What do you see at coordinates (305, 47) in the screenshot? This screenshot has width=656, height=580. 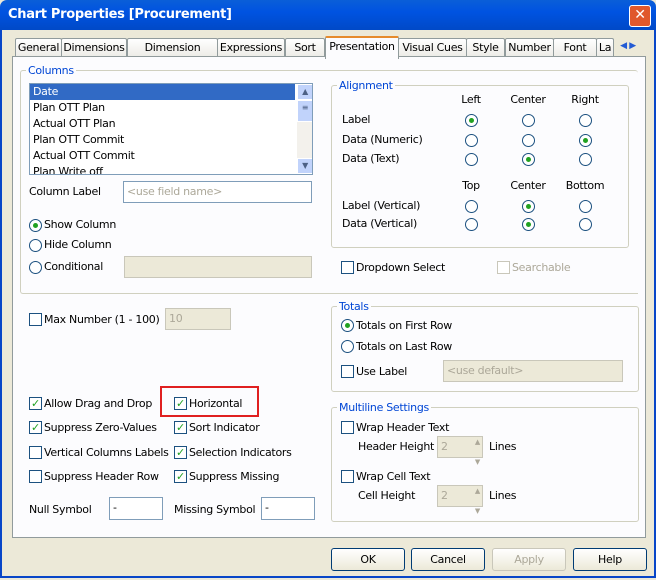 I see `tab-sort: Sort` at bounding box center [305, 47].